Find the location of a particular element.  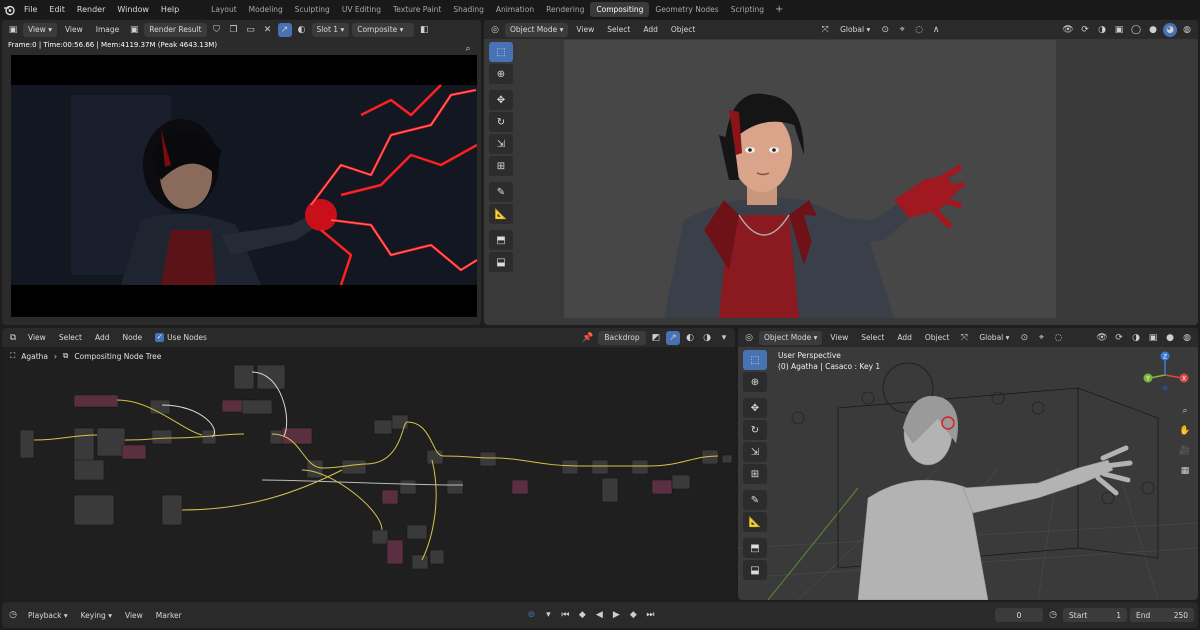

tab-layout: Layout is located at coordinates (224, 9).